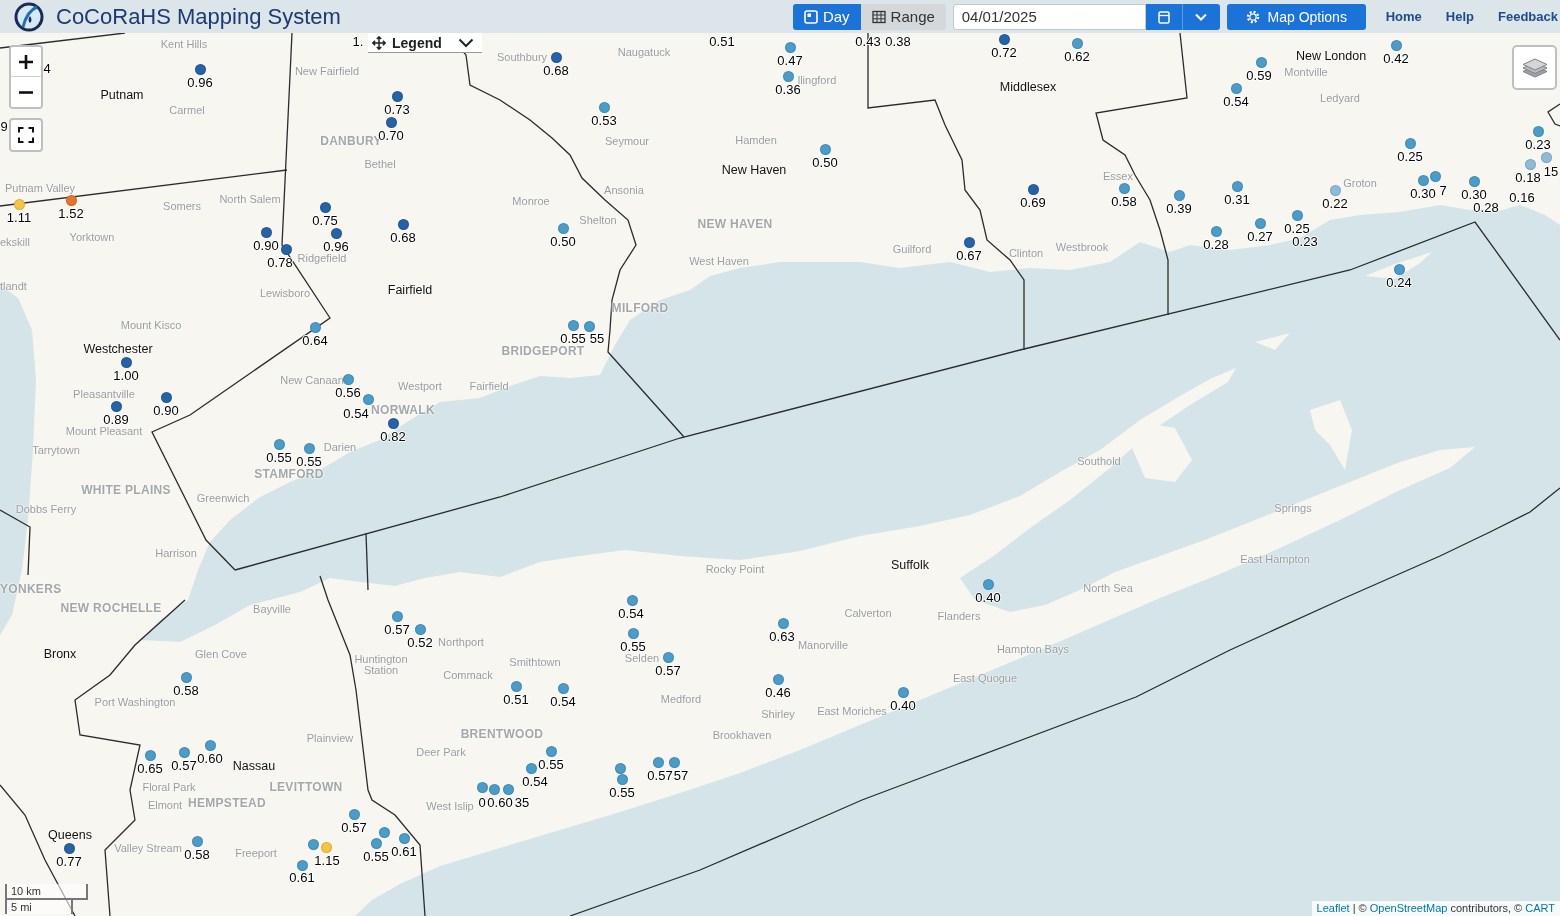  Describe the element at coordinates (1459, 16) in the screenshot. I see `nav-link: Help` at that location.